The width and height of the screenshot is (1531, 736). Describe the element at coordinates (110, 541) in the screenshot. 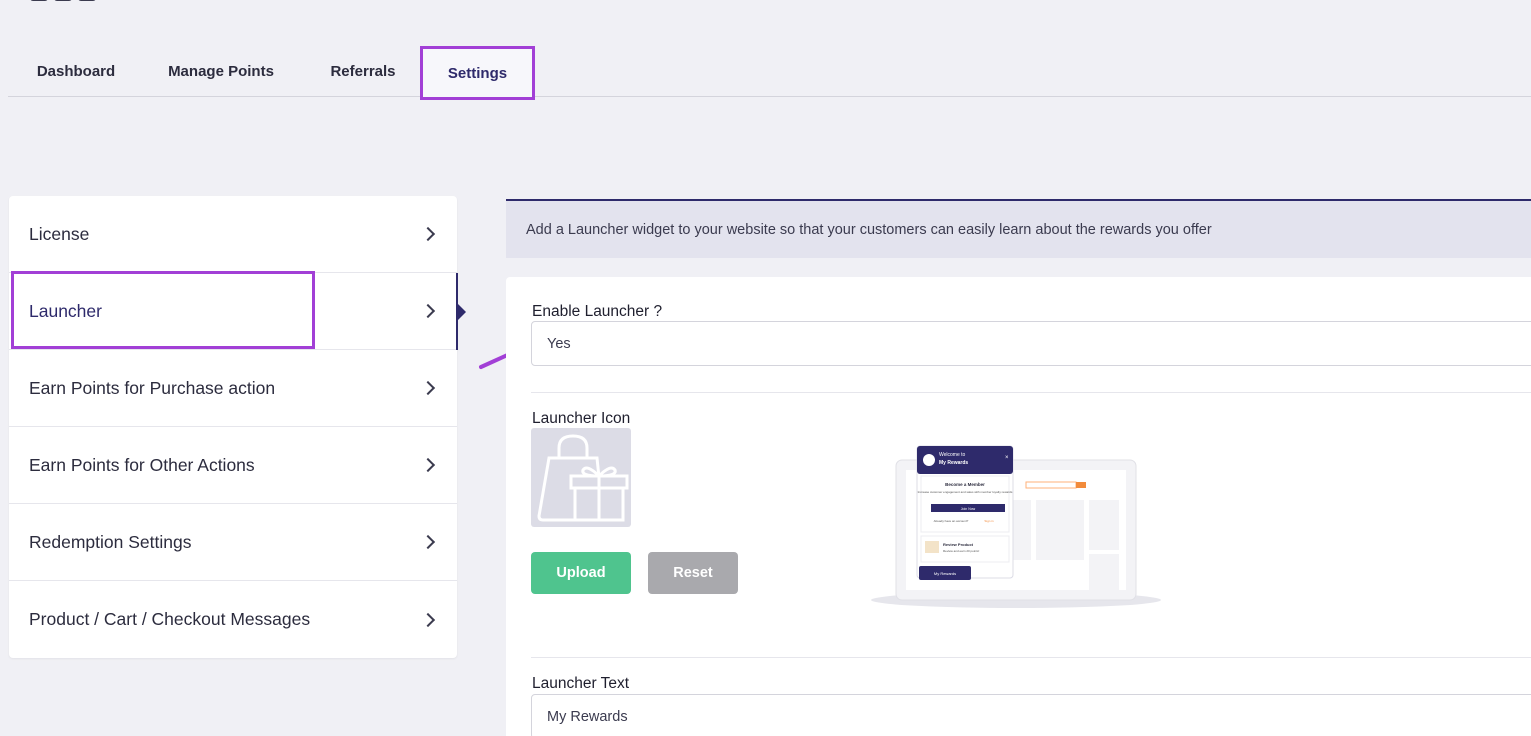

I see `sidebar-item-label: Redemption Settings` at that location.